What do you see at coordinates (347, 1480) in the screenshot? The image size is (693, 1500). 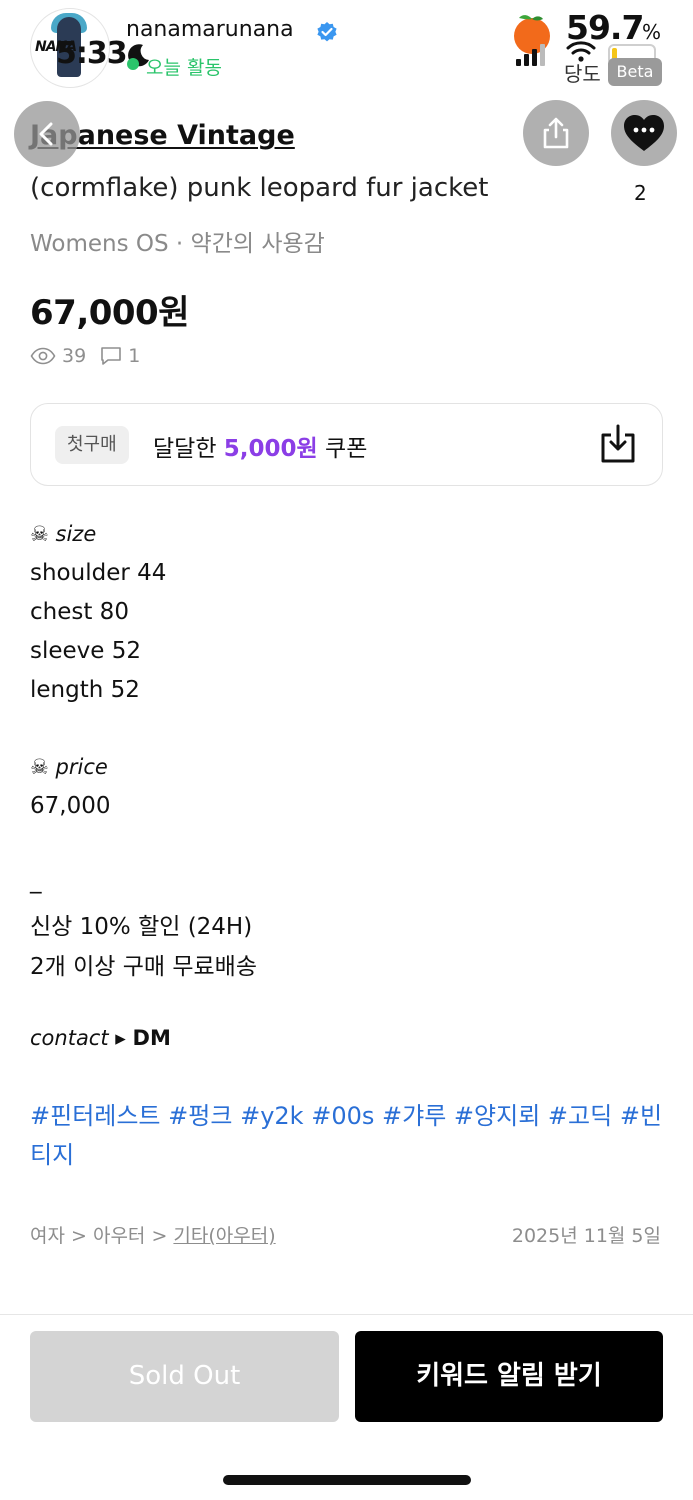 I see `home-indicator` at bounding box center [347, 1480].